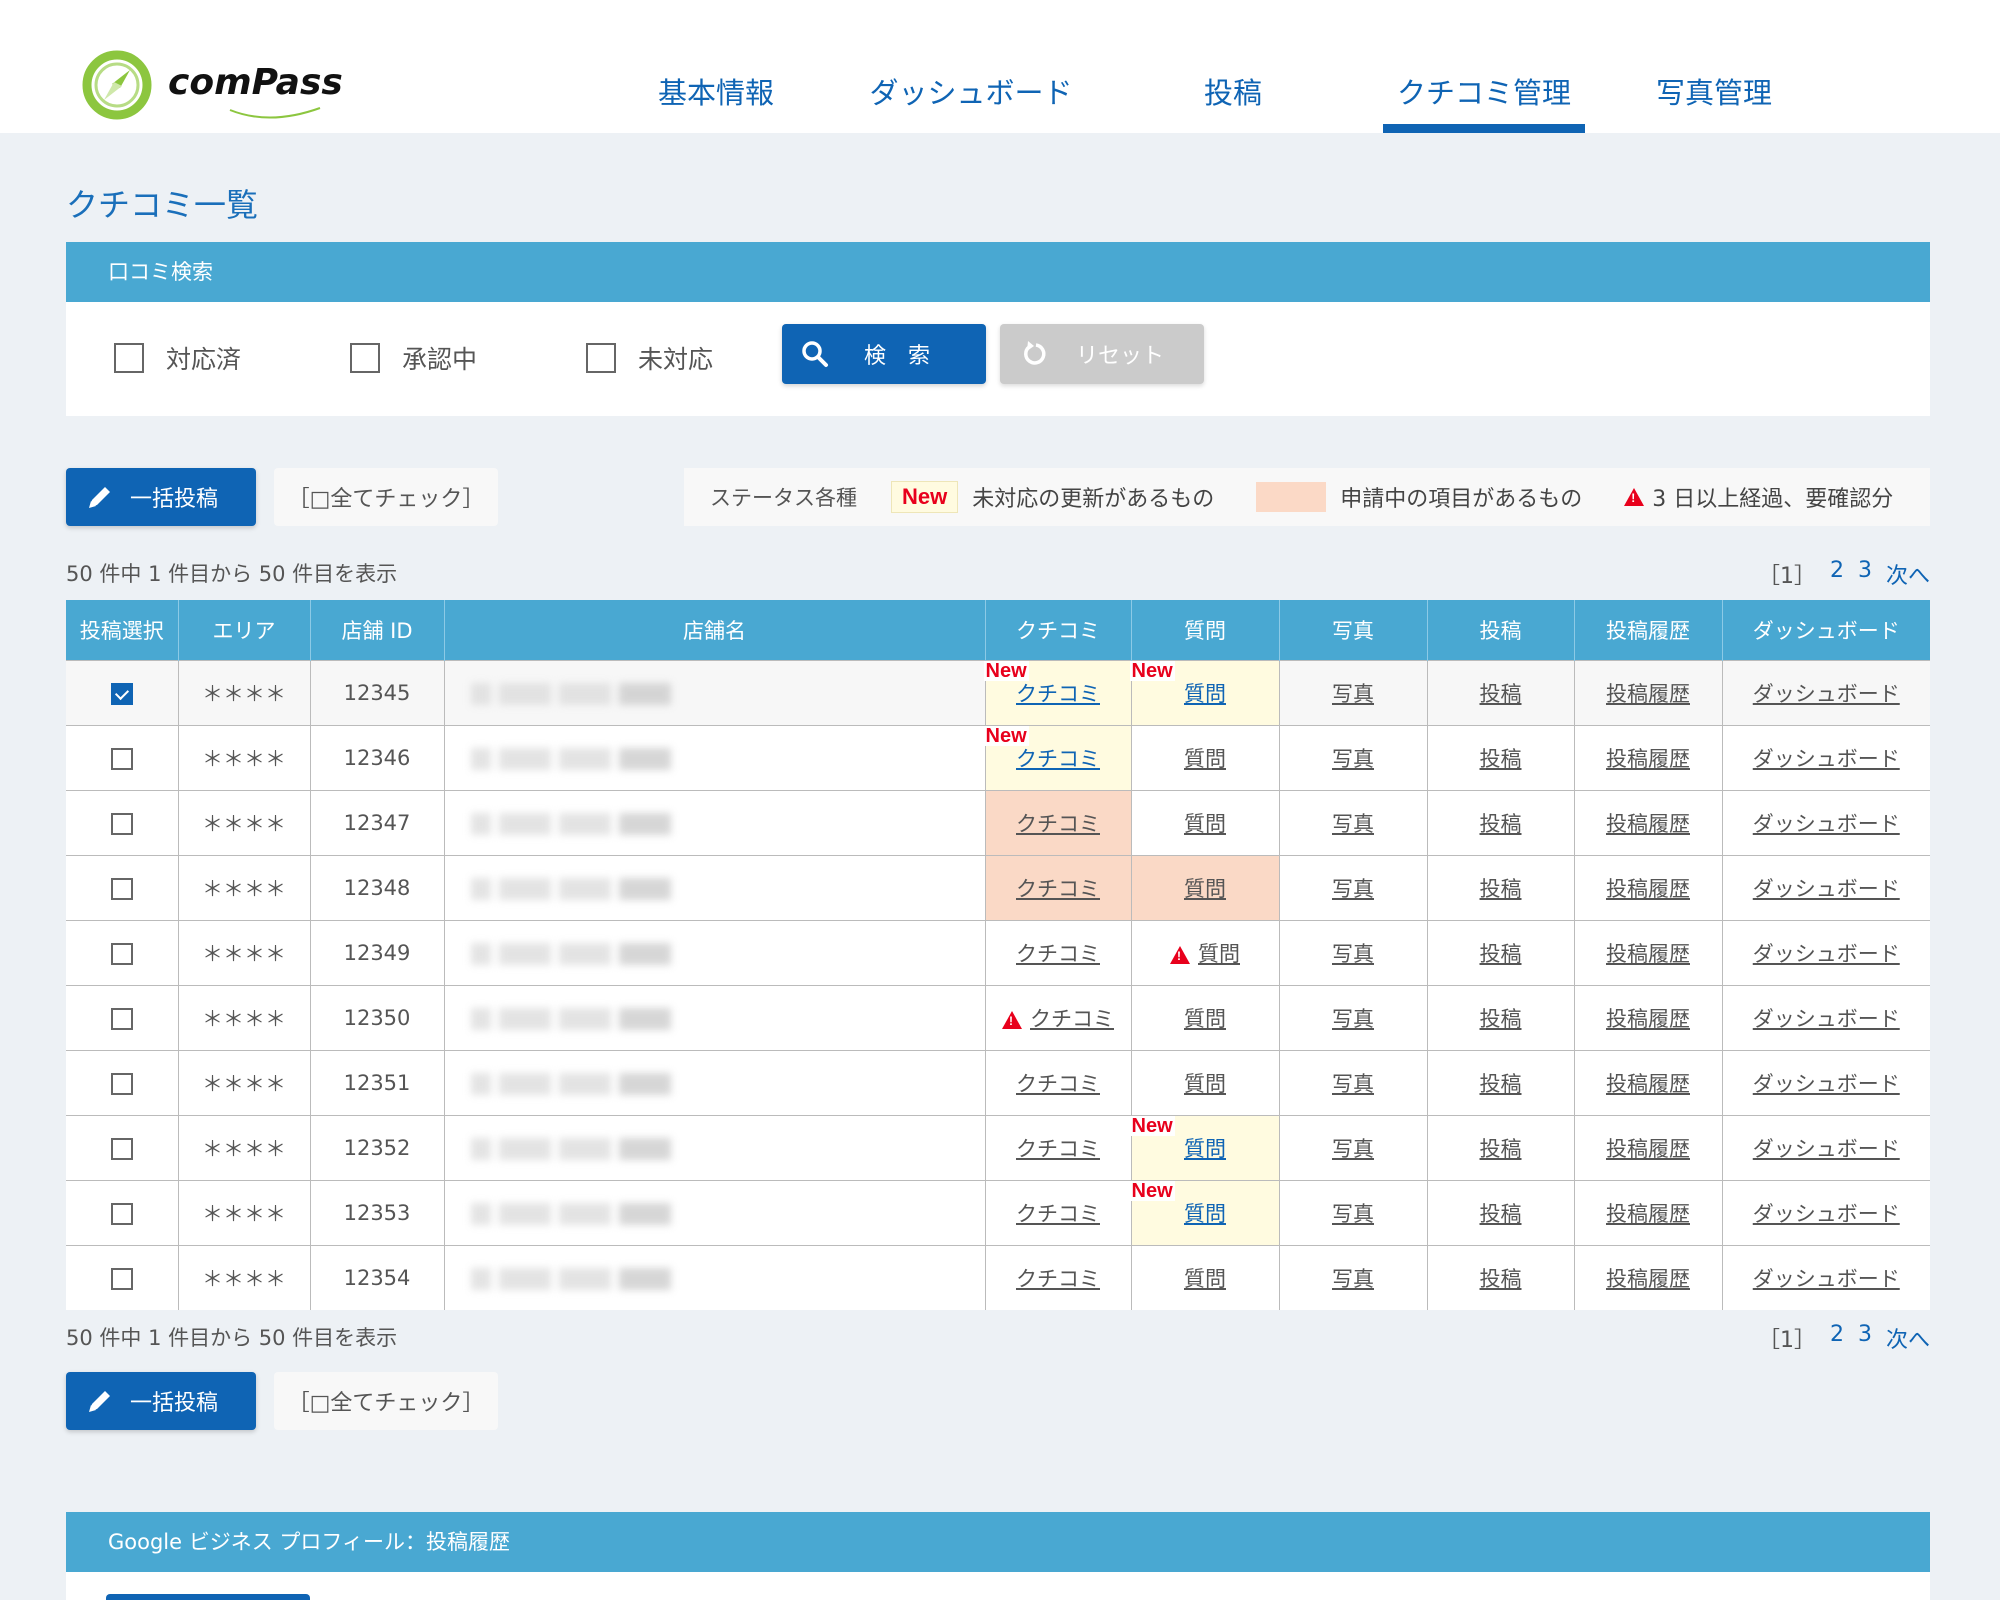  What do you see at coordinates (649, 358) in the screenshot?
I see `filter-unhandled: 未対応` at bounding box center [649, 358].